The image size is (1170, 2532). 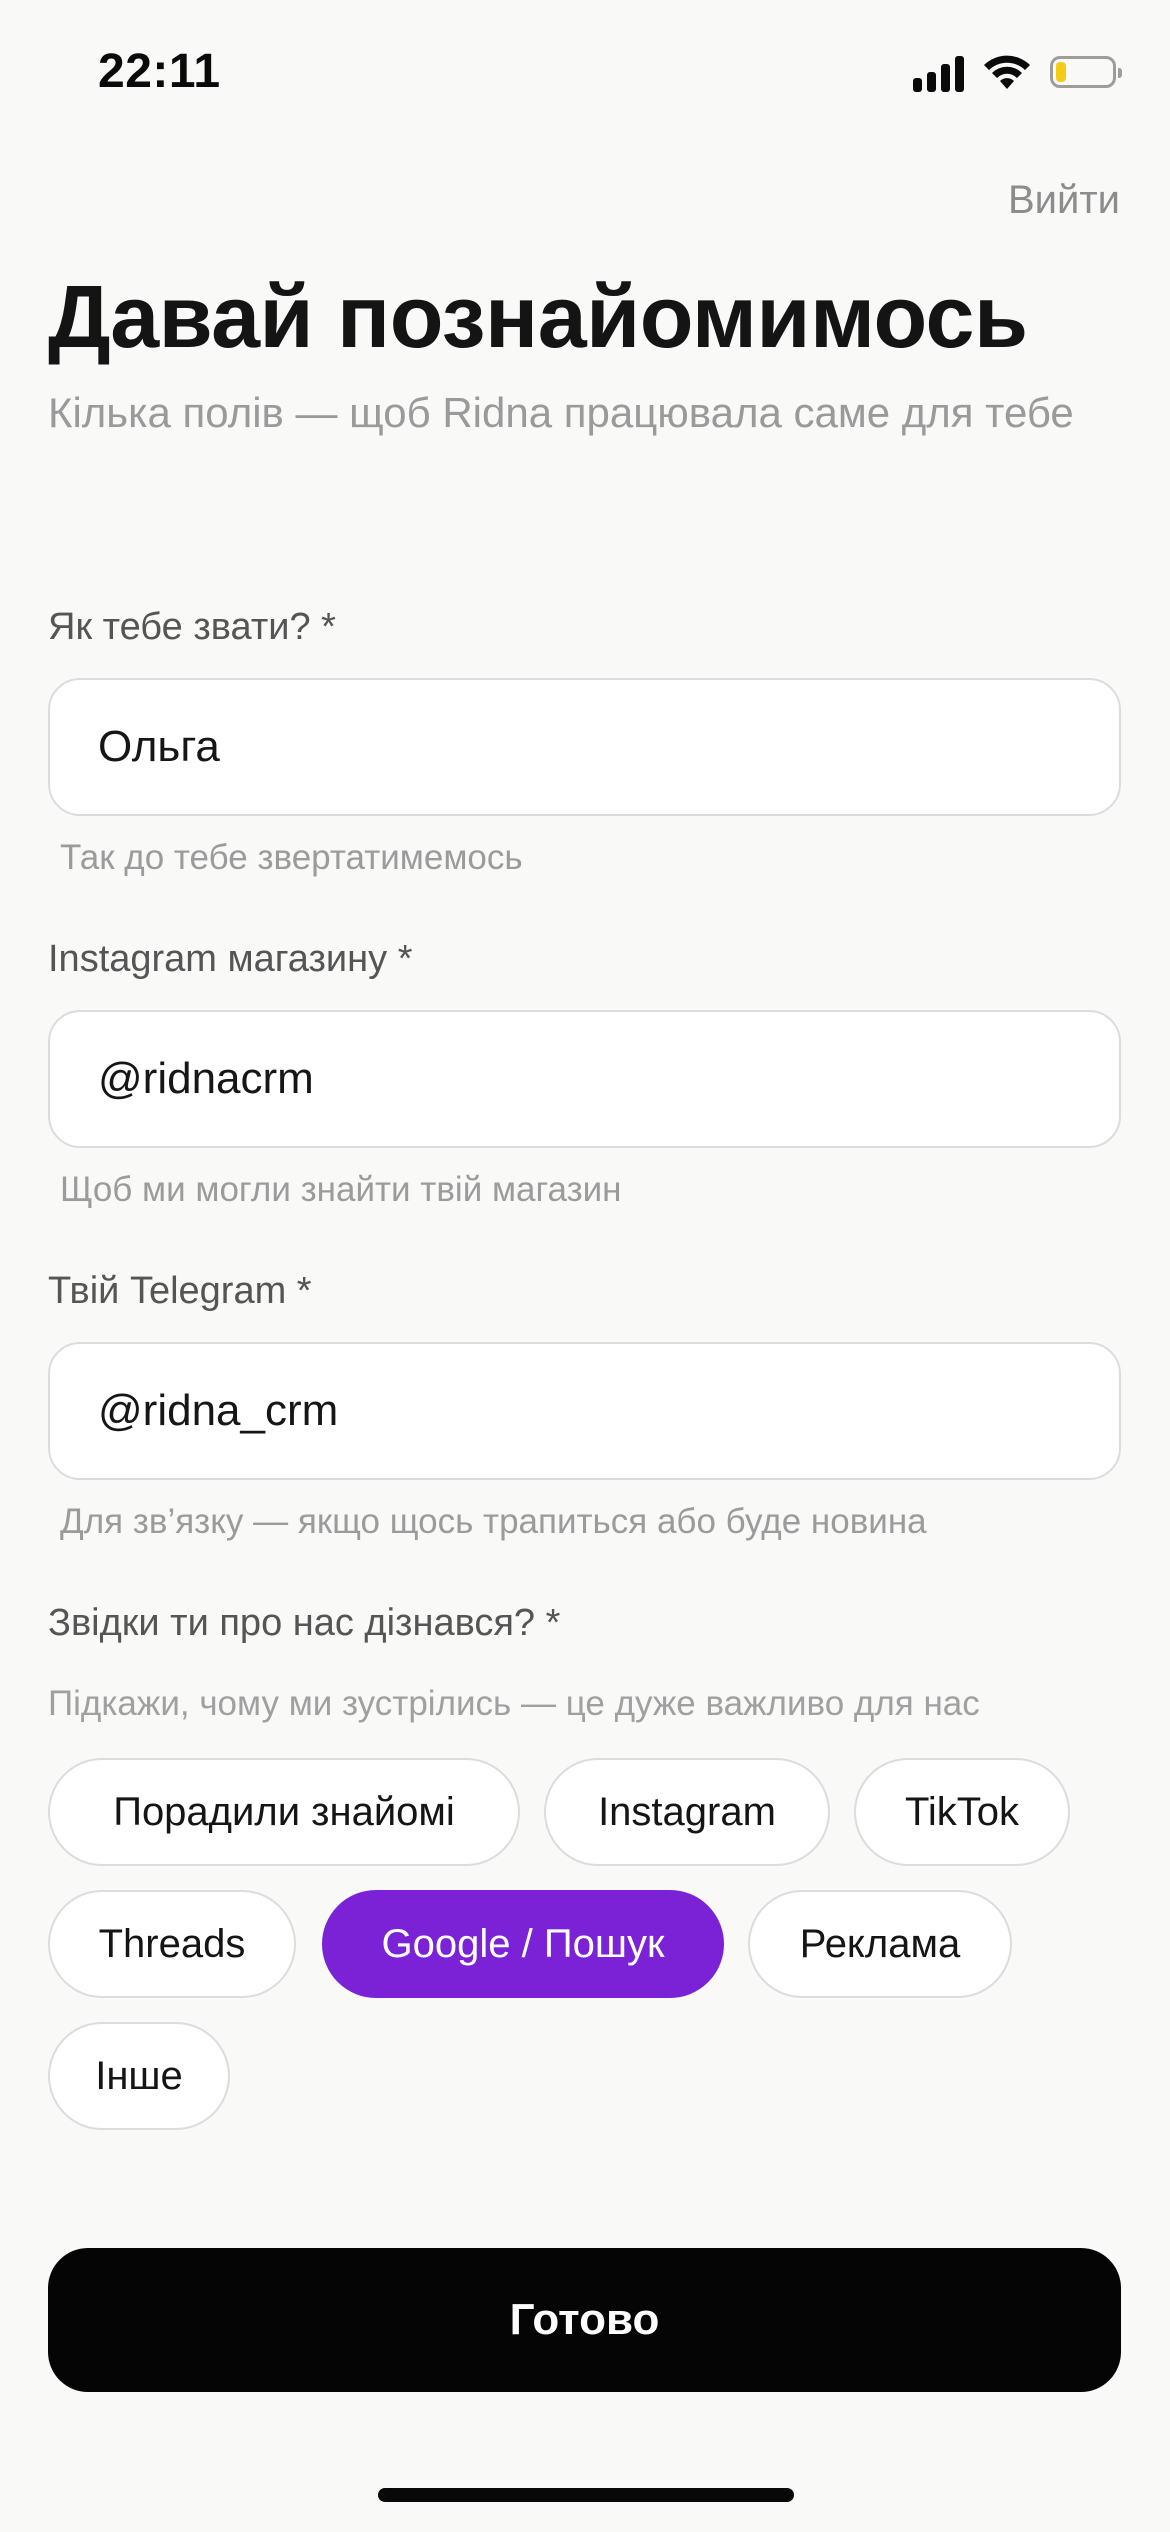 I want to click on source-chip-threads: Threads, so click(x=172, y=1944).